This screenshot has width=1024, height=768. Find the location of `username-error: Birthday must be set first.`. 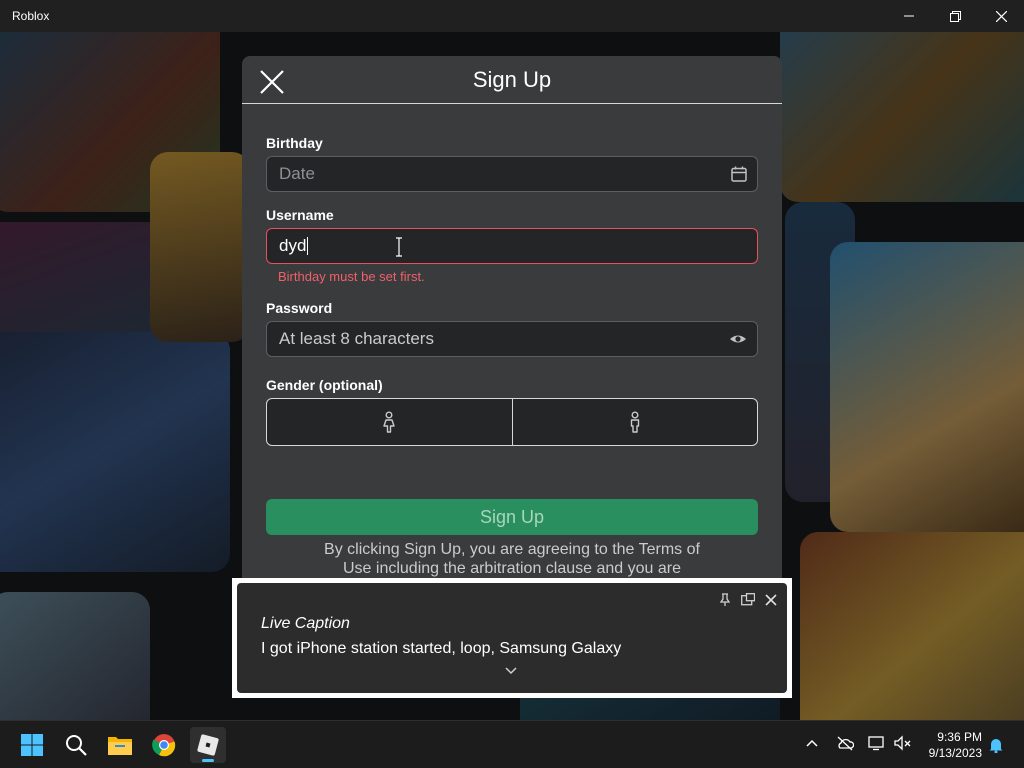

username-error: Birthday must be set first. is located at coordinates (351, 276).